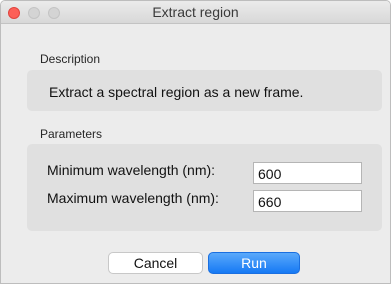 Image resolution: width=391 pixels, height=284 pixels. What do you see at coordinates (70, 59) in the screenshot?
I see `description-group-label: Description` at bounding box center [70, 59].